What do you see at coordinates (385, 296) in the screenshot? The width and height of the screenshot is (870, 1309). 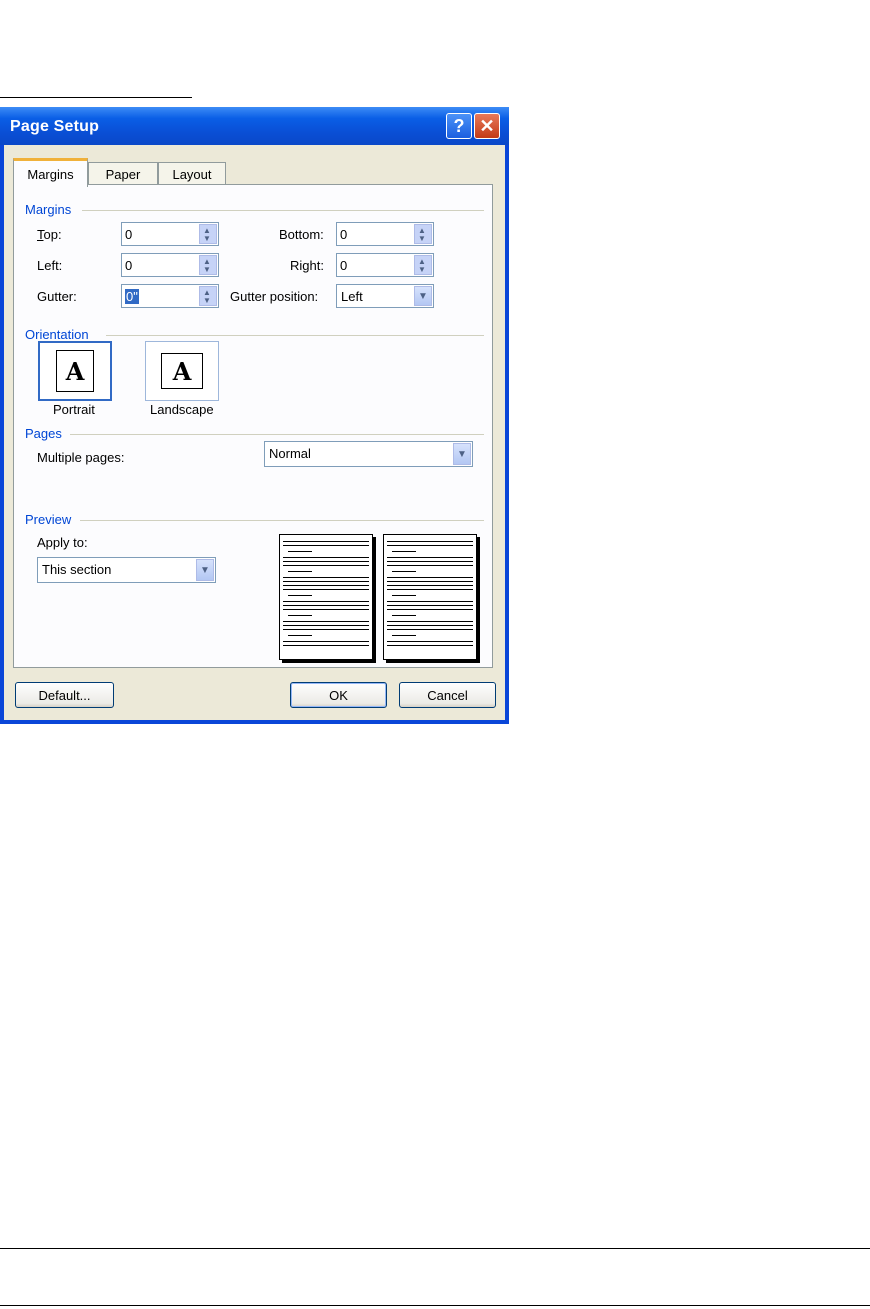 I see `gutter-position-select: Left ▼` at bounding box center [385, 296].